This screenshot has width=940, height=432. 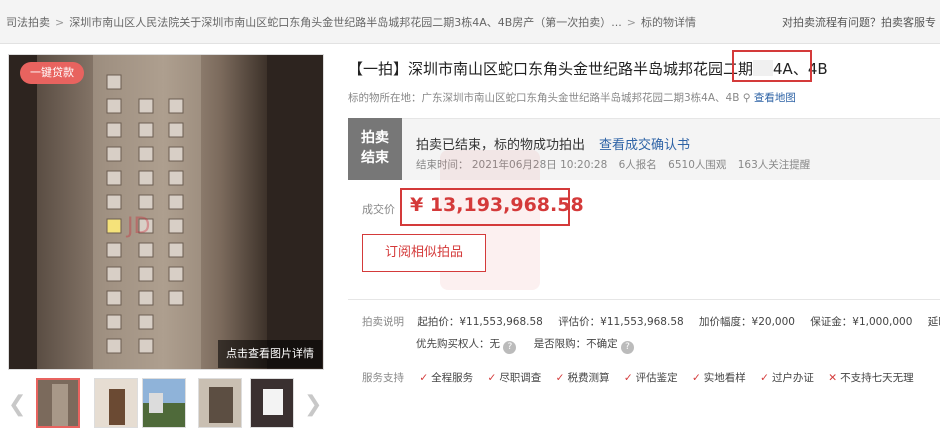 What do you see at coordinates (746, 98) in the screenshot?
I see `map-pin-icon: ⚲` at bounding box center [746, 98].